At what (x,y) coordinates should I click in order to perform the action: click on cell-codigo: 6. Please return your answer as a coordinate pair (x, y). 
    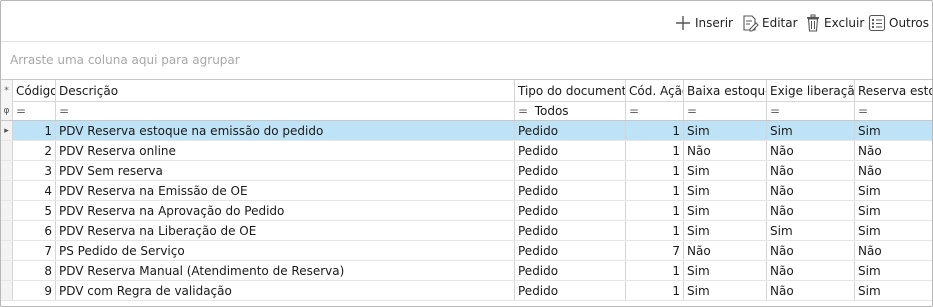
    Looking at the image, I should click on (34, 230).